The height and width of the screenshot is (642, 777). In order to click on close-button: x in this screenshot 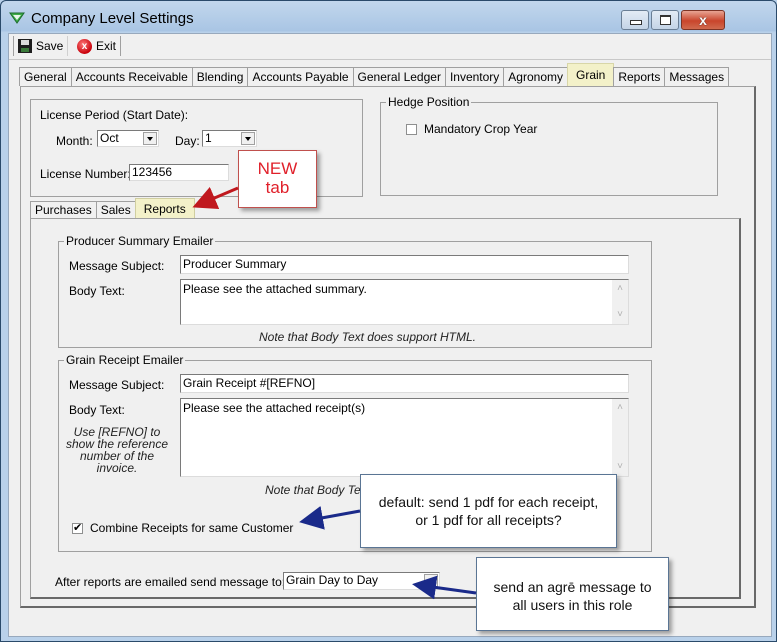, I will do `click(703, 20)`.